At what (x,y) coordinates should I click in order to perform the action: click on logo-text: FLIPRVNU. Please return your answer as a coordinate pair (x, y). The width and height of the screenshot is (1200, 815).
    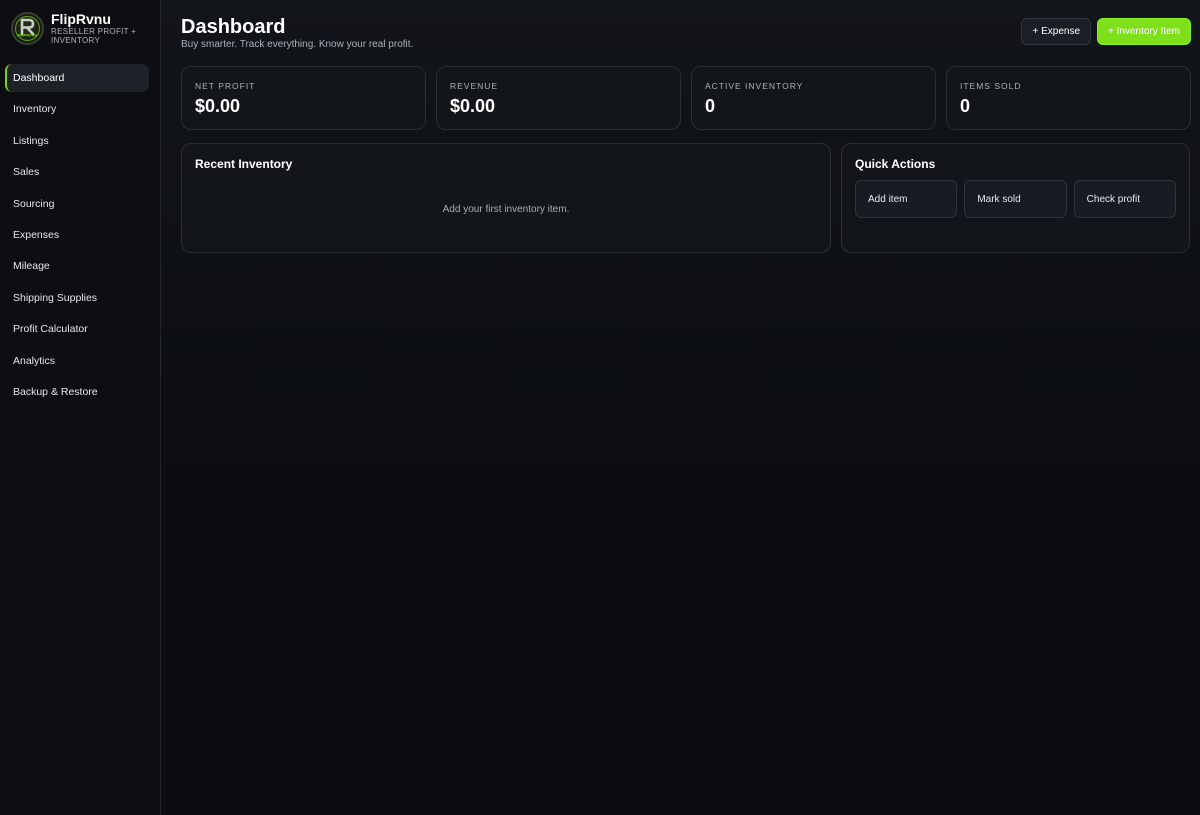
    Looking at the image, I should click on (28, 34).